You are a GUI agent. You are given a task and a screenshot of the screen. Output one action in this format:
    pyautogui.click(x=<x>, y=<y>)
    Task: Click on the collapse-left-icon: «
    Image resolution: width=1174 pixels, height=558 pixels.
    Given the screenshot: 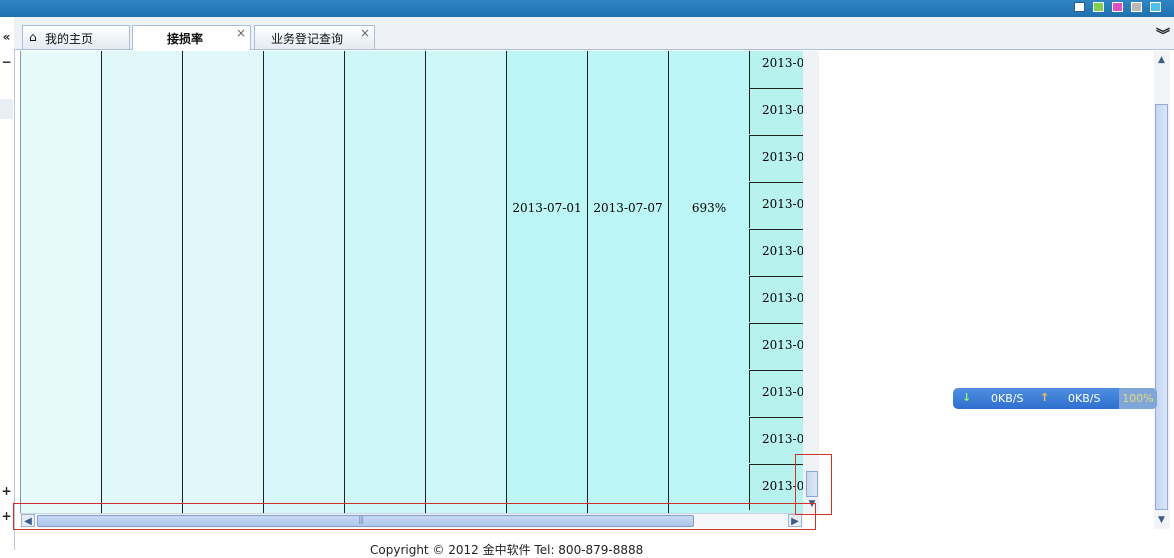 What is the action you would take?
    pyautogui.click(x=6, y=37)
    